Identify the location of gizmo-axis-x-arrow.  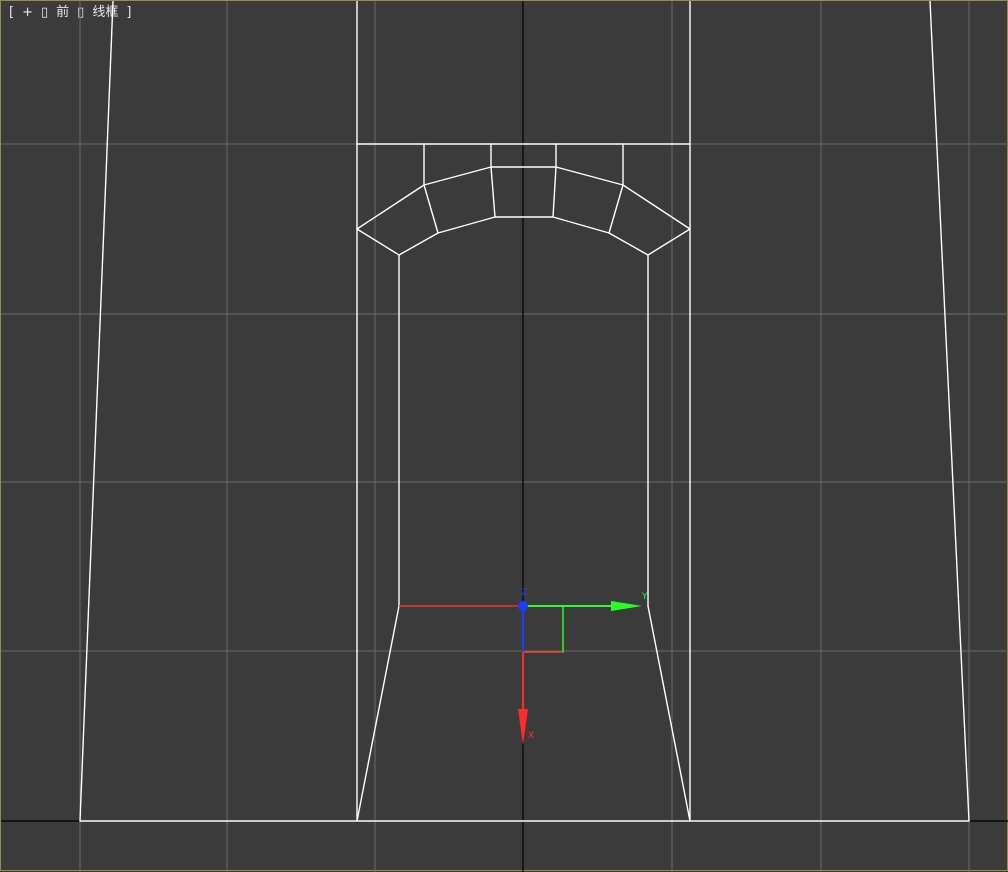
(523, 727).